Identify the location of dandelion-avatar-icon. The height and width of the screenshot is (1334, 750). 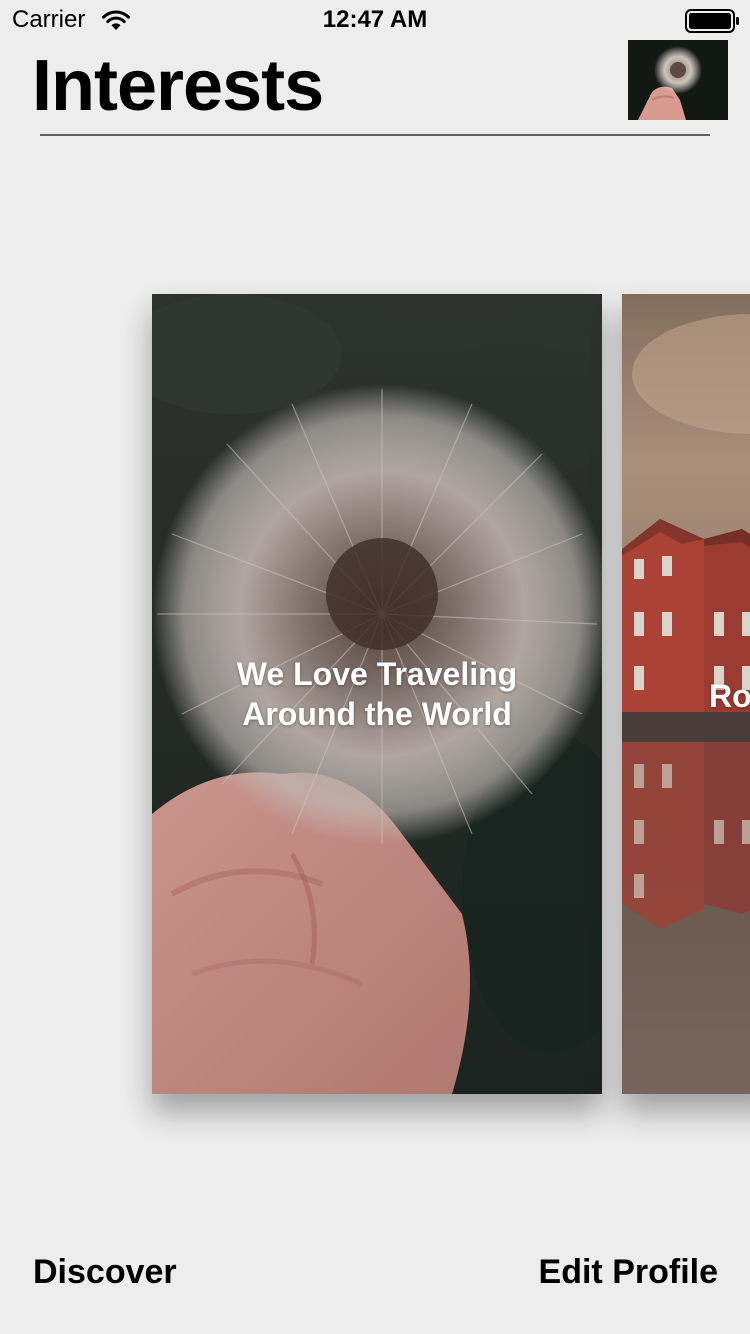
(678, 80).